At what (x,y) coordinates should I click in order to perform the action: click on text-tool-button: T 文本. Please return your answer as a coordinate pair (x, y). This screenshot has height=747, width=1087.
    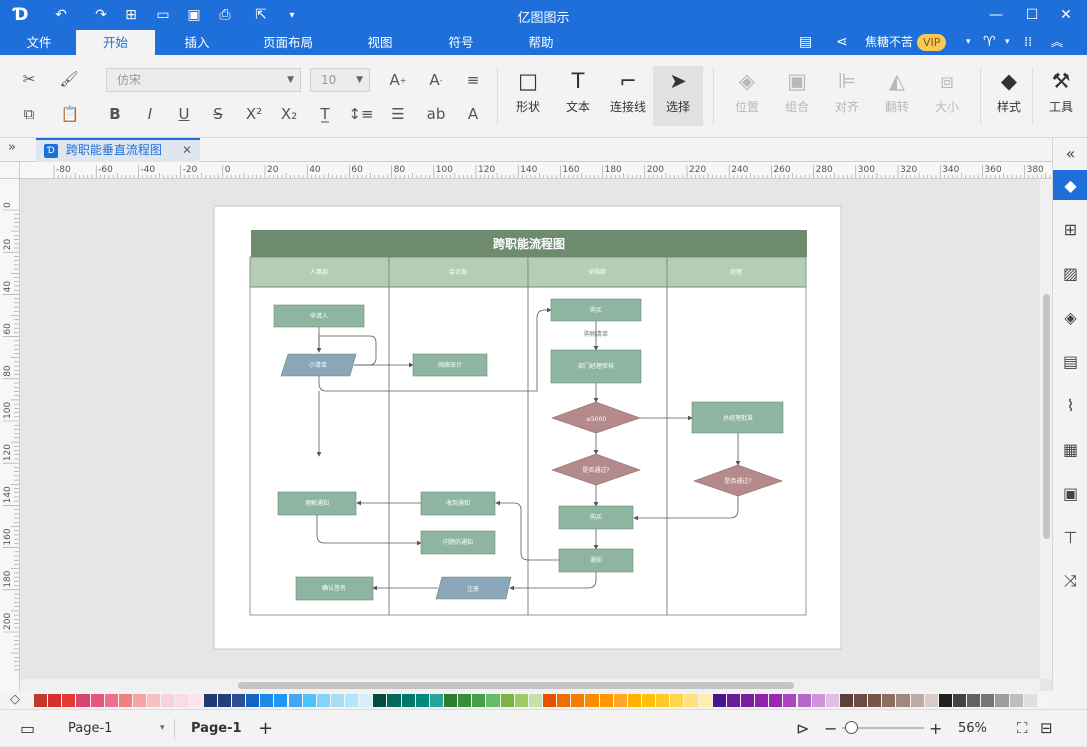
    Looking at the image, I should click on (578, 96).